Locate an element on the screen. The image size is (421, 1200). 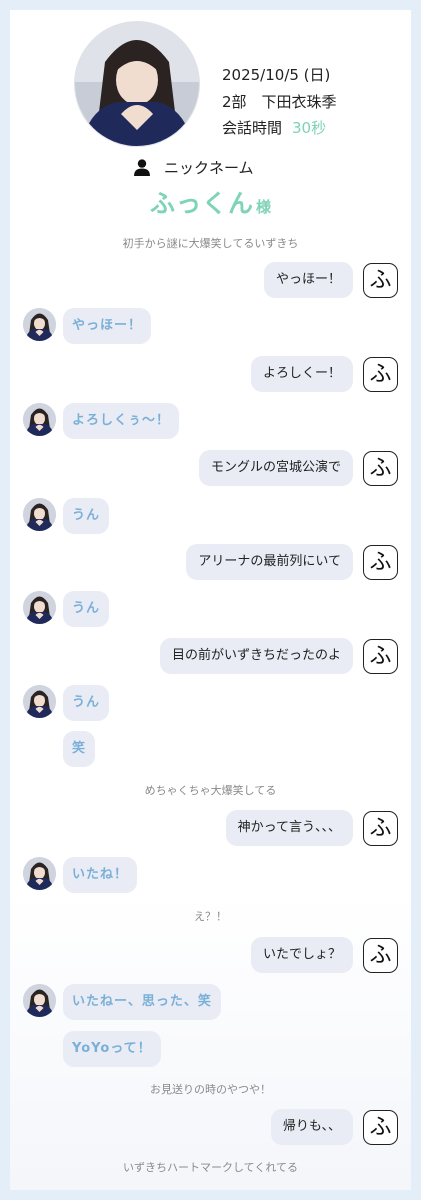
chat-note: え？！ is located at coordinates (210, 916).